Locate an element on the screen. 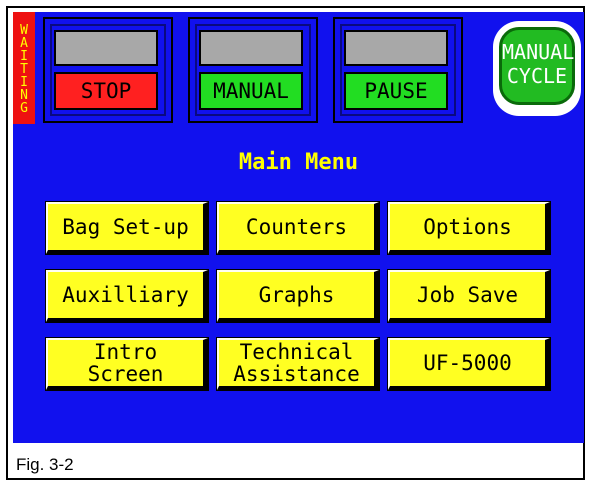 This screenshot has height=486, width=591. waiting-status-indicator: W A I T I N G is located at coordinates (24, 68).